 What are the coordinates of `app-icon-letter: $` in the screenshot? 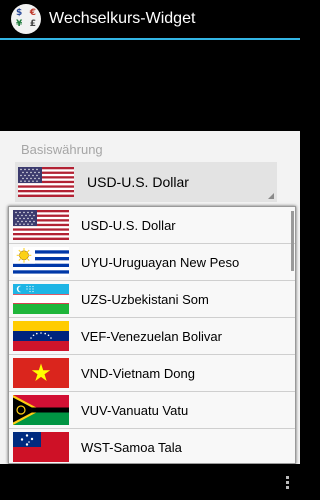 It's located at (19, 13).